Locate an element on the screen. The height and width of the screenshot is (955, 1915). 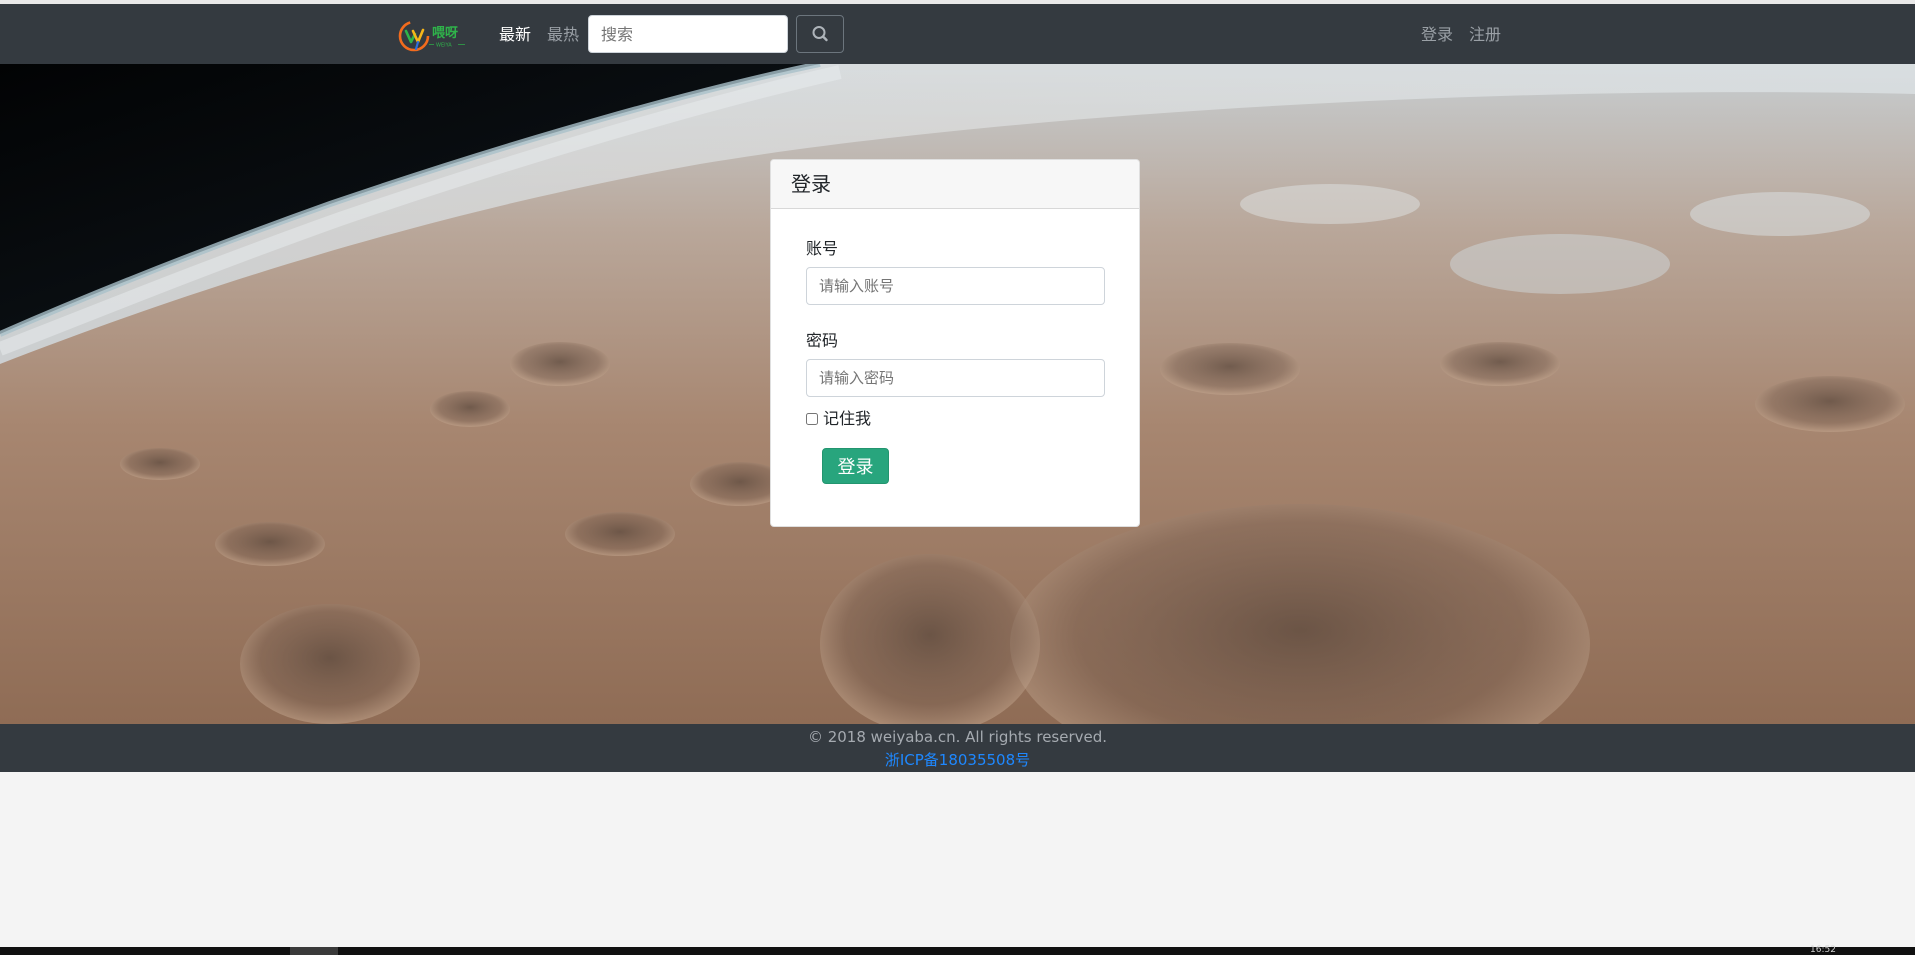
search-button is located at coordinates (820, 34).